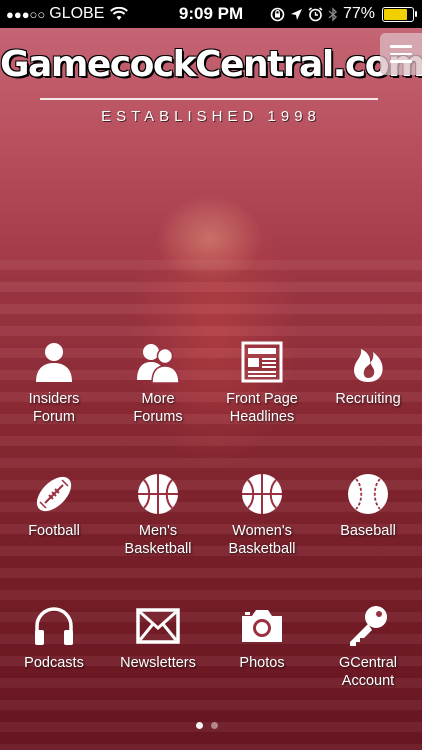 This screenshot has height=750, width=422. I want to click on tile-label: Football, so click(54, 531).